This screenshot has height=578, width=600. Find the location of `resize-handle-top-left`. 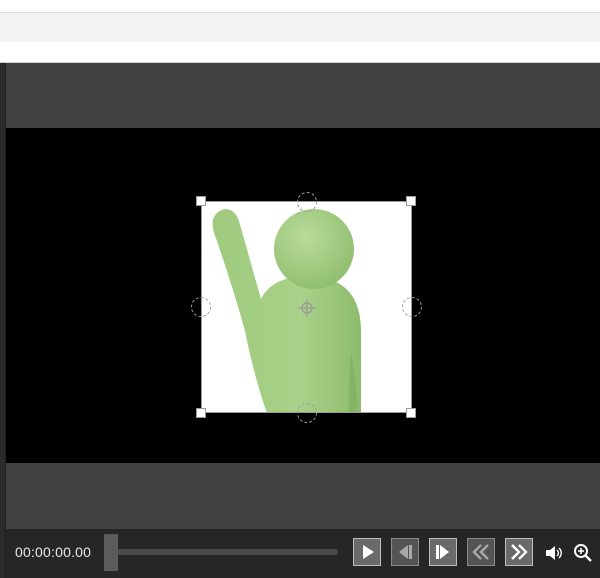

resize-handle-top-left is located at coordinates (201, 201).